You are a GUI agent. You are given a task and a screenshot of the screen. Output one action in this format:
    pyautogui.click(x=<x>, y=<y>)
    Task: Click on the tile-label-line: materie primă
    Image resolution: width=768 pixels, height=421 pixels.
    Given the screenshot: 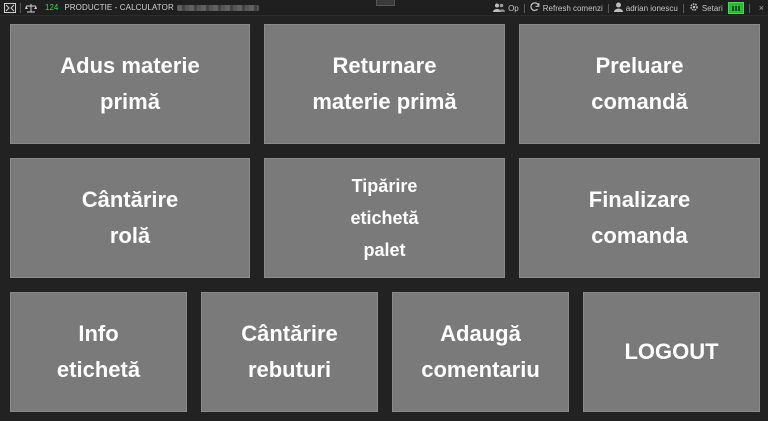 What is the action you would take?
    pyautogui.click(x=384, y=101)
    